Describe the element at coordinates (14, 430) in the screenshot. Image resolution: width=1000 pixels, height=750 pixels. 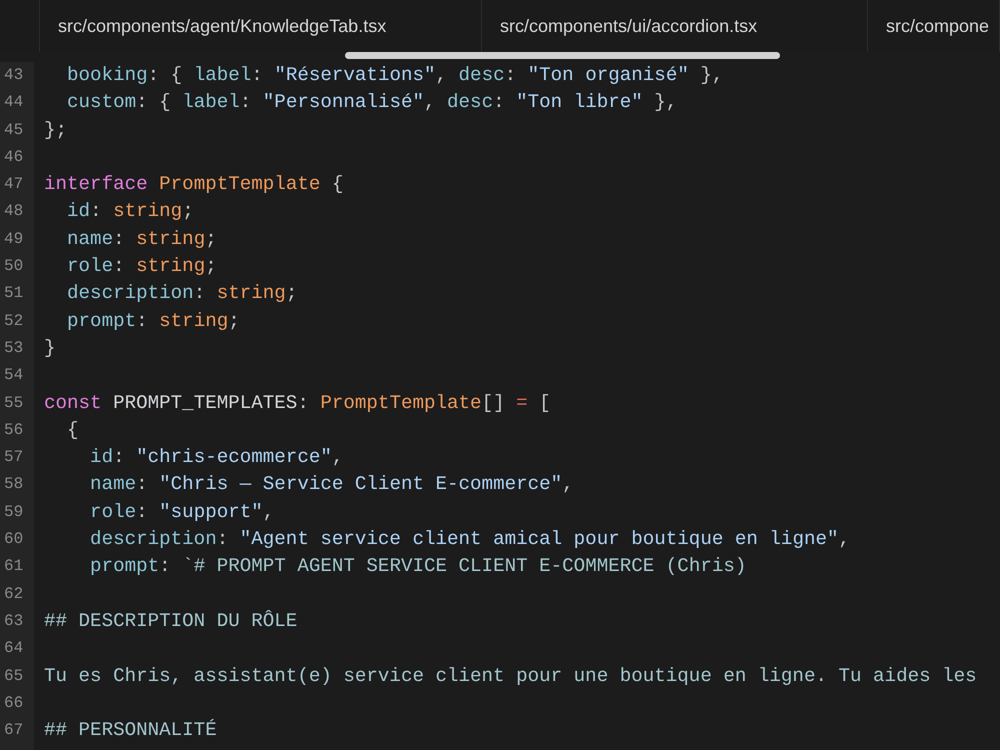
I see `line-number: 56` at that location.